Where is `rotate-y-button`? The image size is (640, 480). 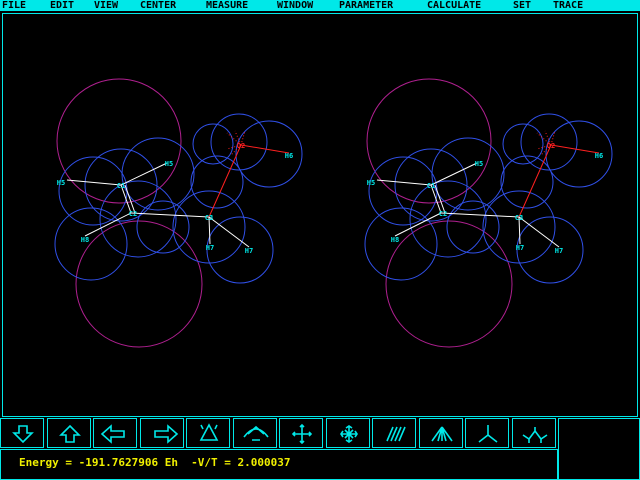 rotate-y-button is located at coordinates (254, 433).